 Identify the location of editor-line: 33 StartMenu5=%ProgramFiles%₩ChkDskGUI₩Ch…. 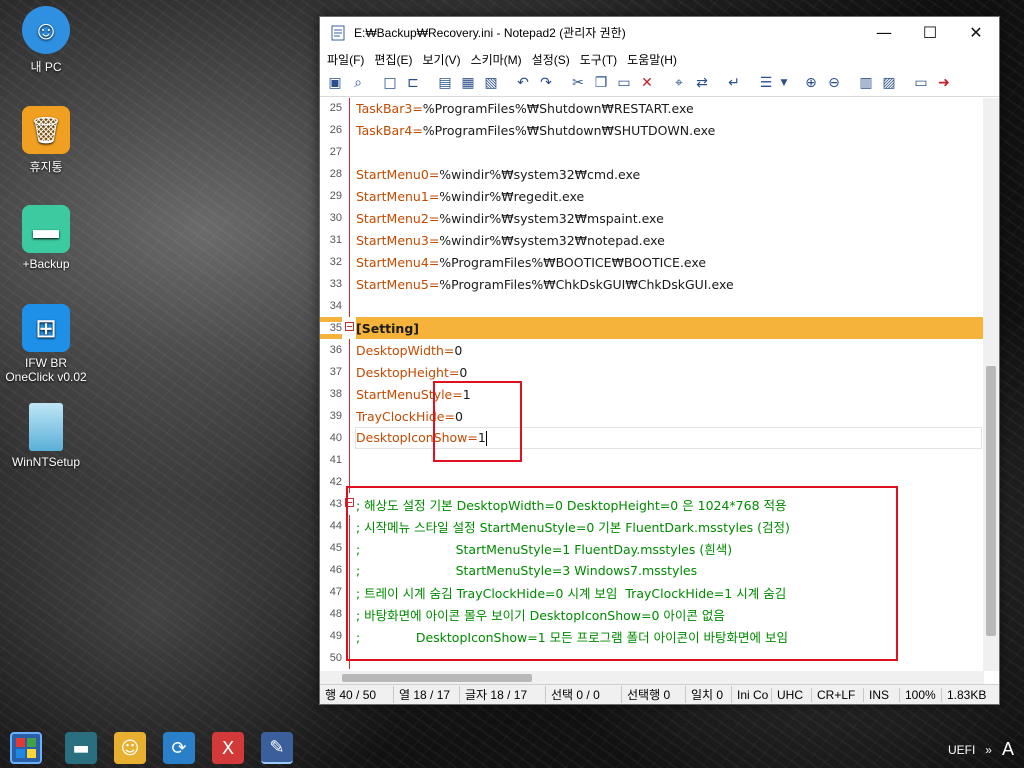
(652, 284).